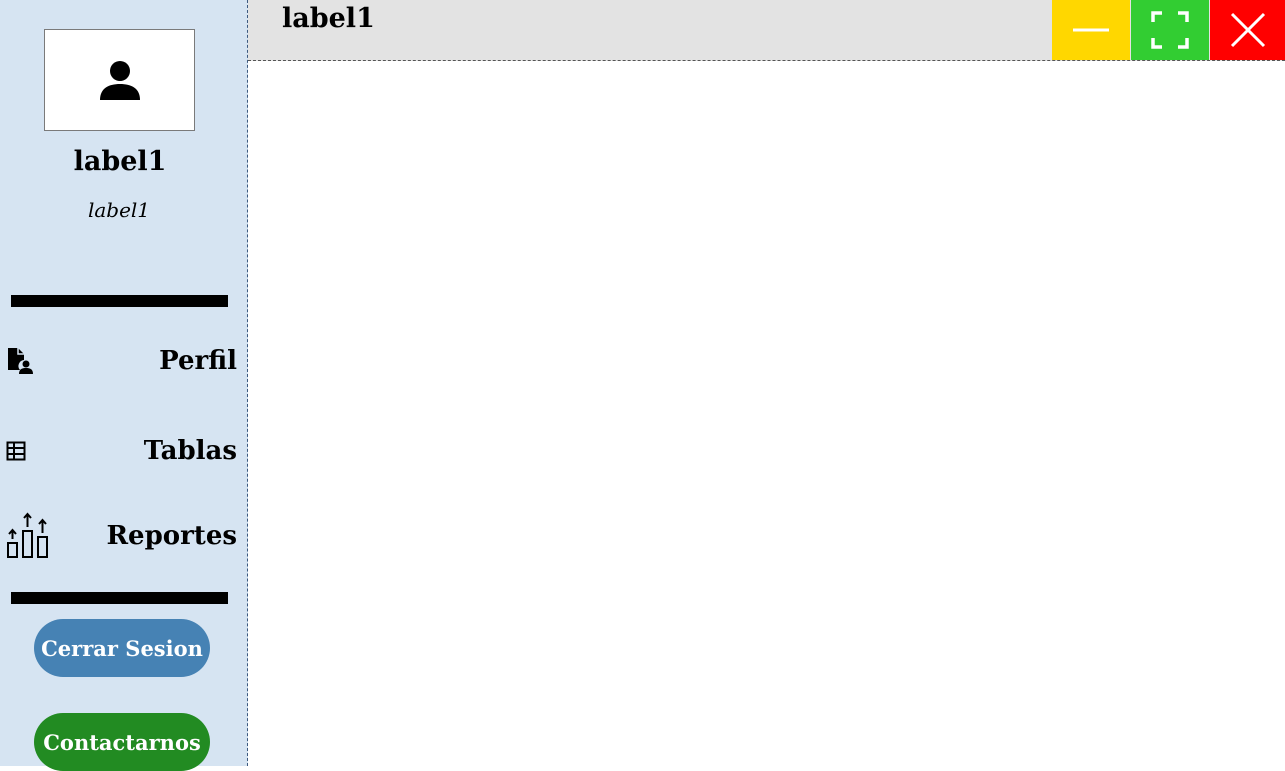 The height and width of the screenshot is (771, 1285). I want to click on user-icon, so click(119, 80).